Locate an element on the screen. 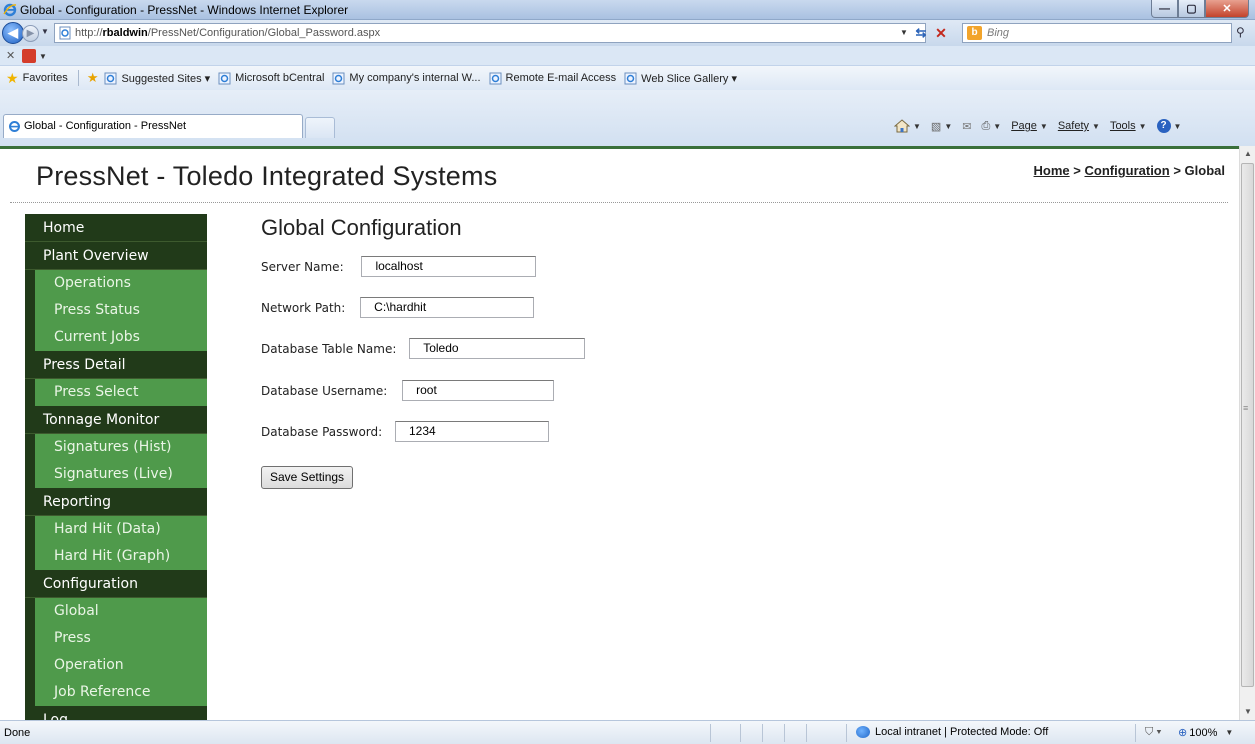 This screenshot has height=744, width=1255. sidebar-item-press-select: Press Select is located at coordinates (116, 392).